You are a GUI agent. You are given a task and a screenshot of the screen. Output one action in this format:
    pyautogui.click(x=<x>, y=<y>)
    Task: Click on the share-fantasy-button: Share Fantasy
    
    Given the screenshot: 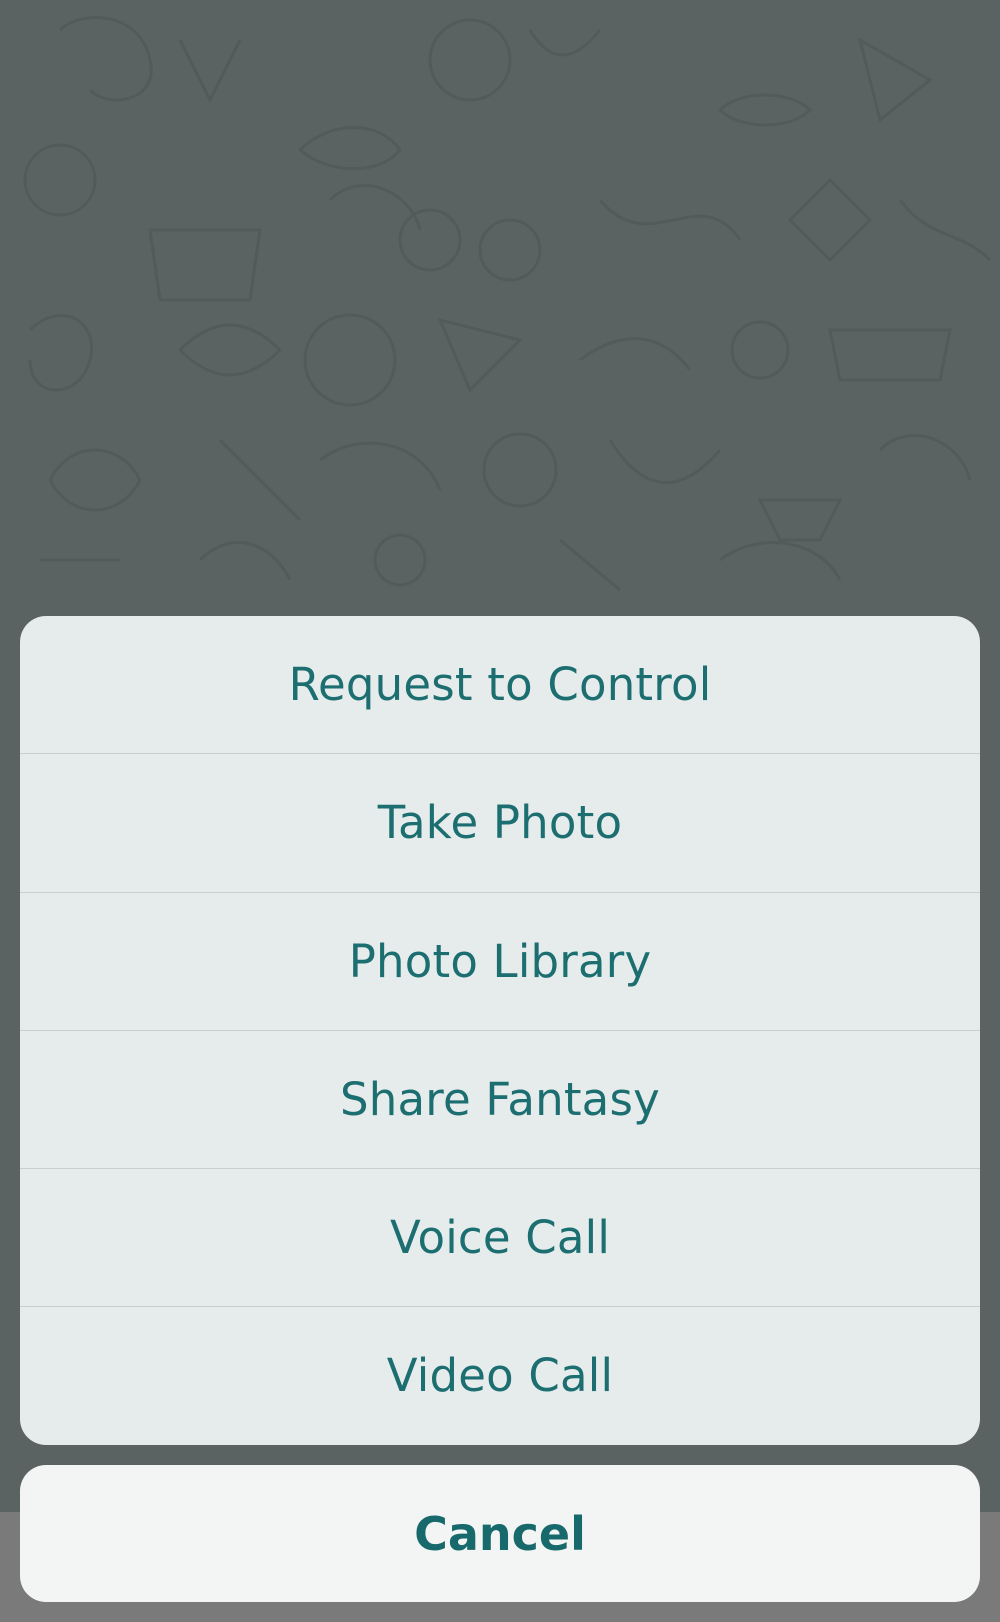 What is the action you would take?
    pyautogui.click(x=500, y=1099)
    